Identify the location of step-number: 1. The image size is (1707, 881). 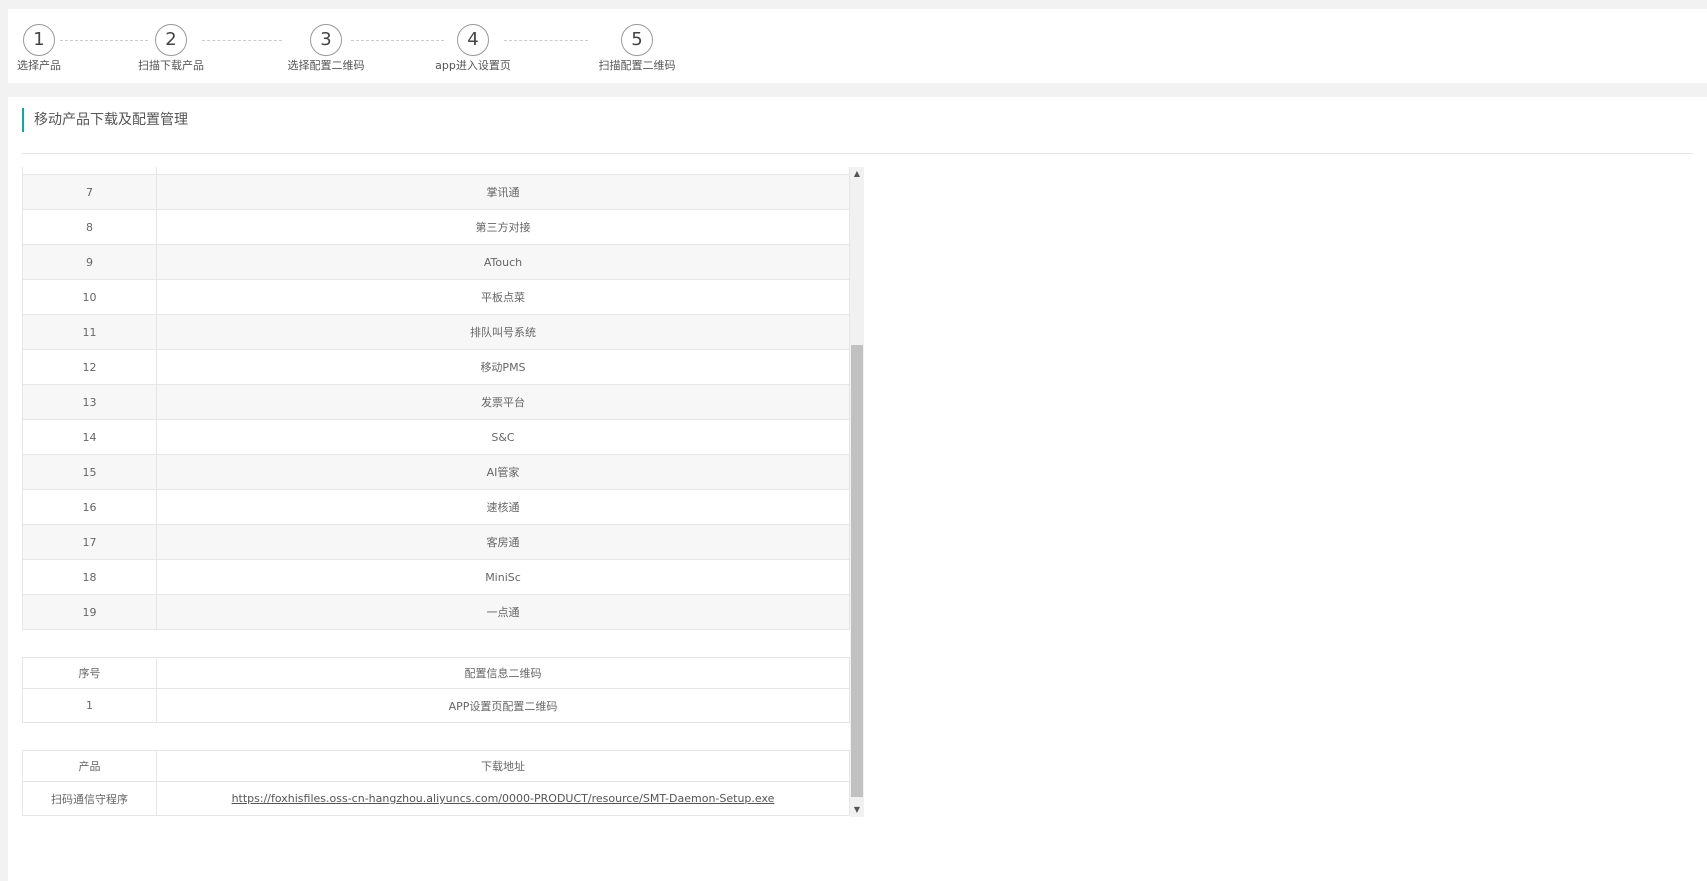
(39, 40).